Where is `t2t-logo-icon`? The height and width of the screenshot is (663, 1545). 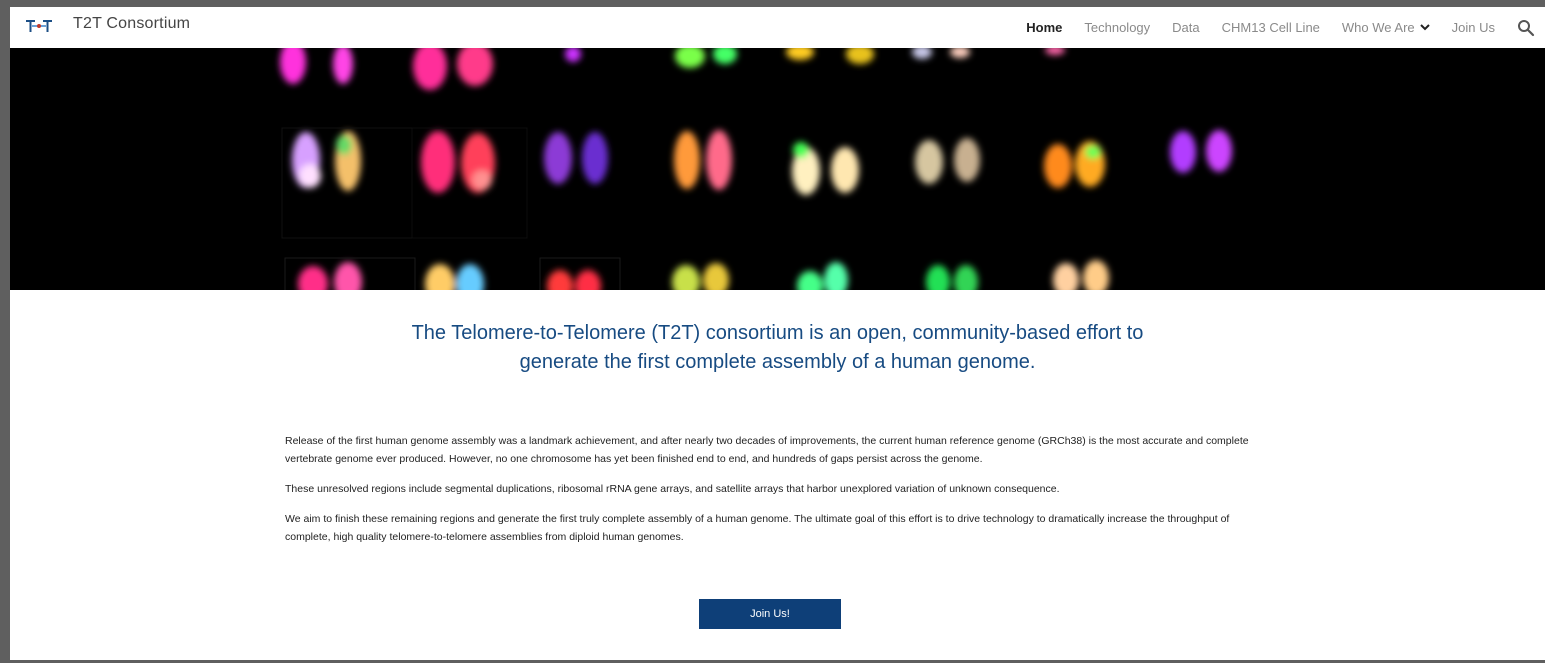
t2t-logo-icon is located at coordinates (39, 26).